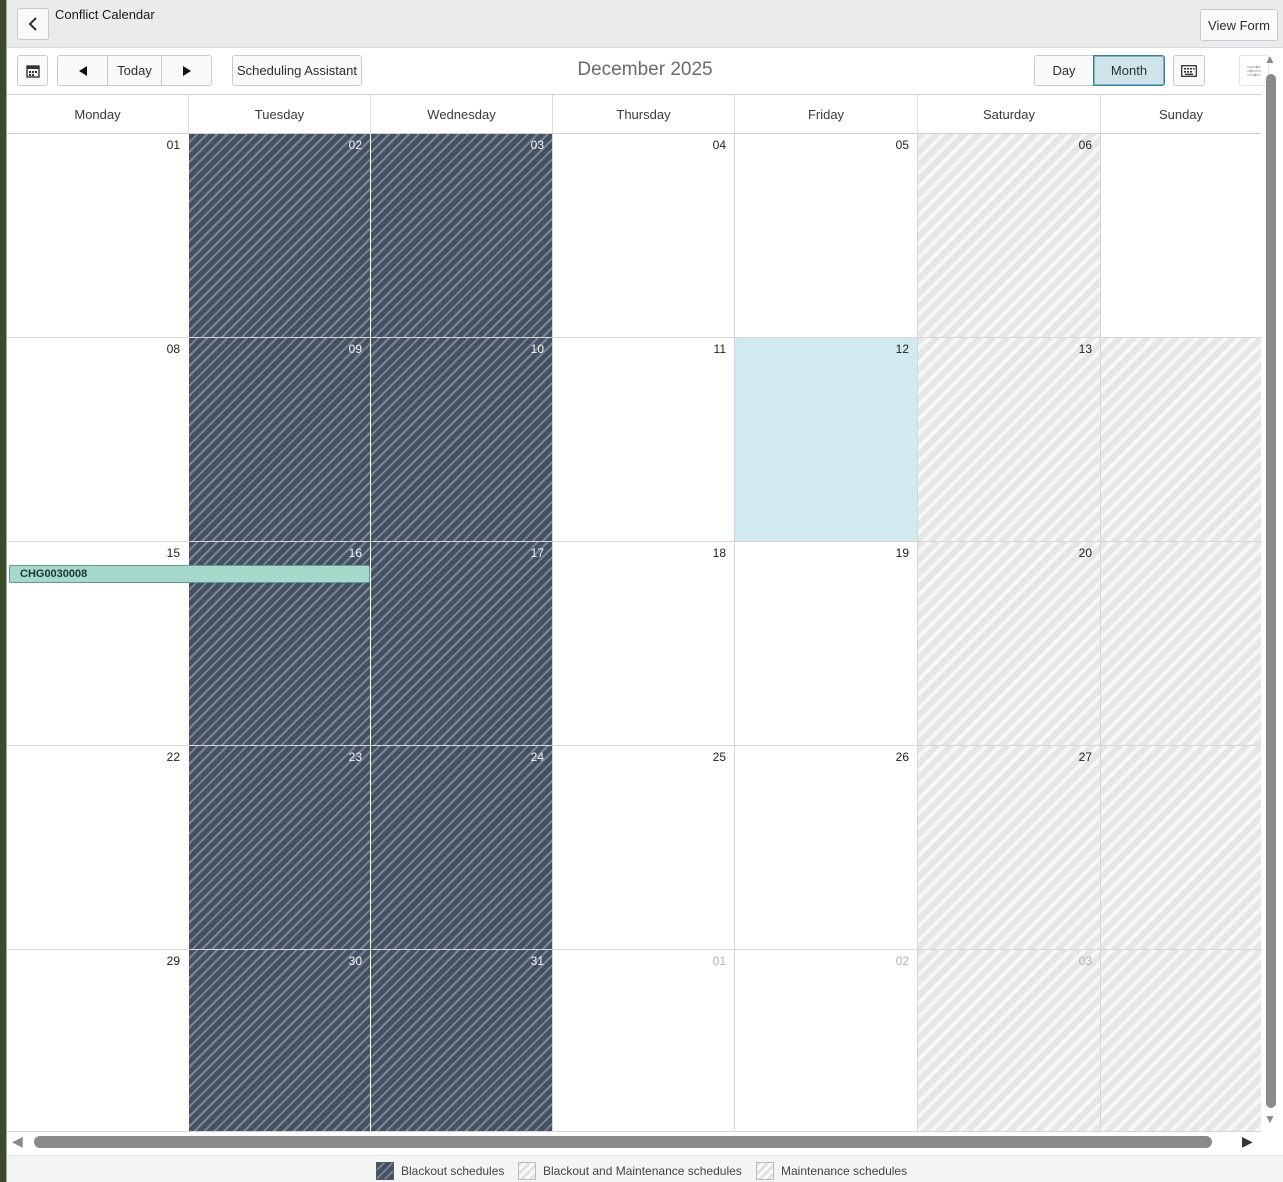  I want to click on day-number: 15, so click(173, 553).